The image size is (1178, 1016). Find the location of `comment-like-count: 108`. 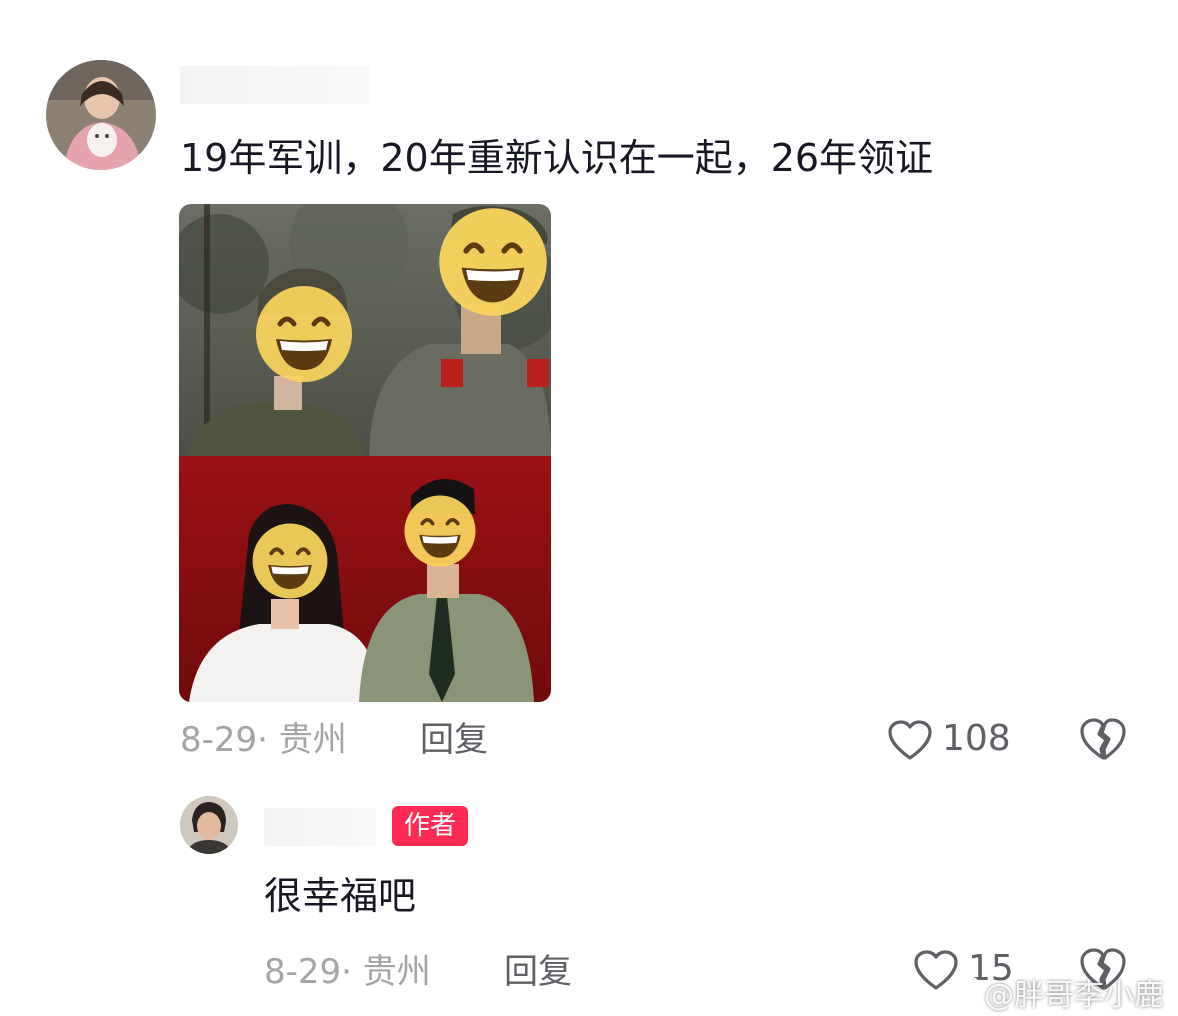

comment-like-count: 108 is located at coordinates (976, 738).